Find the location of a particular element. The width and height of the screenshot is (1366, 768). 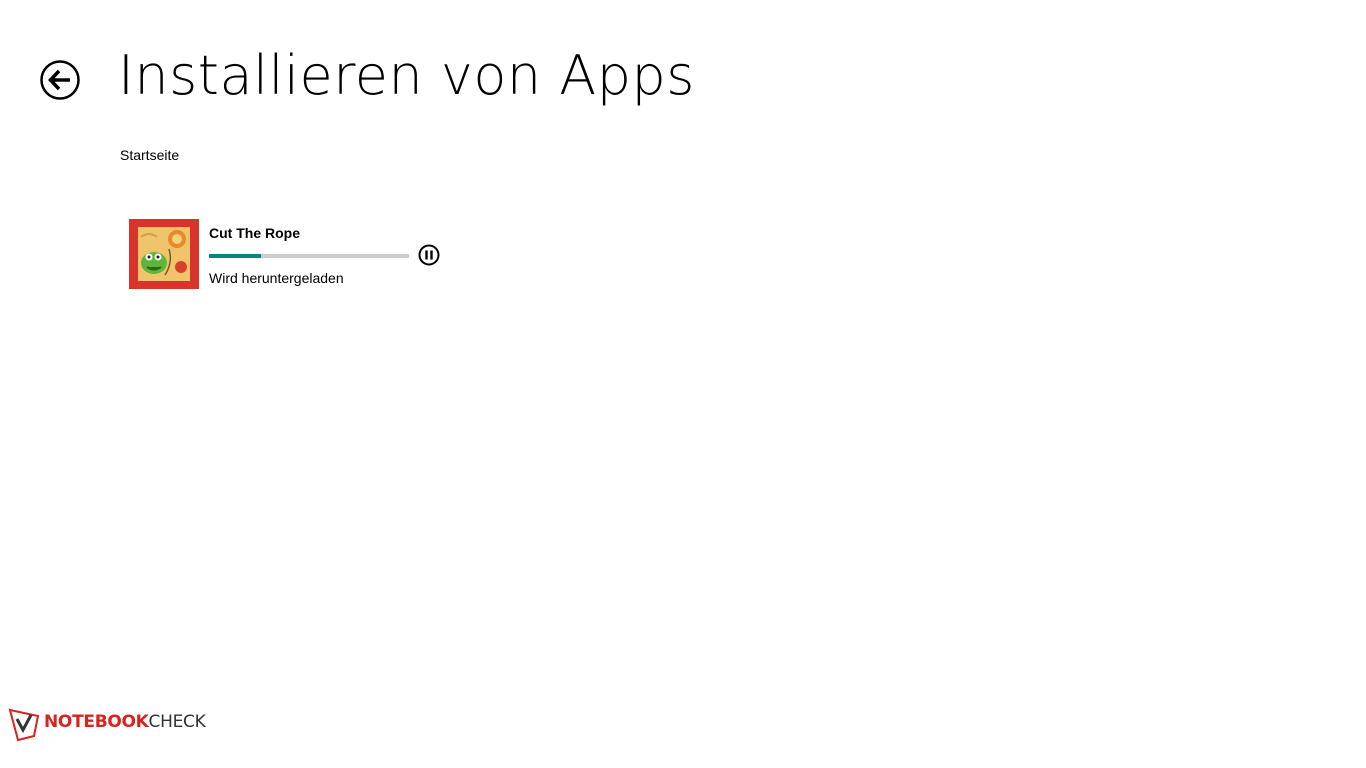

watermark-brand-part2: CHECK is located at coordinates (177, 722).